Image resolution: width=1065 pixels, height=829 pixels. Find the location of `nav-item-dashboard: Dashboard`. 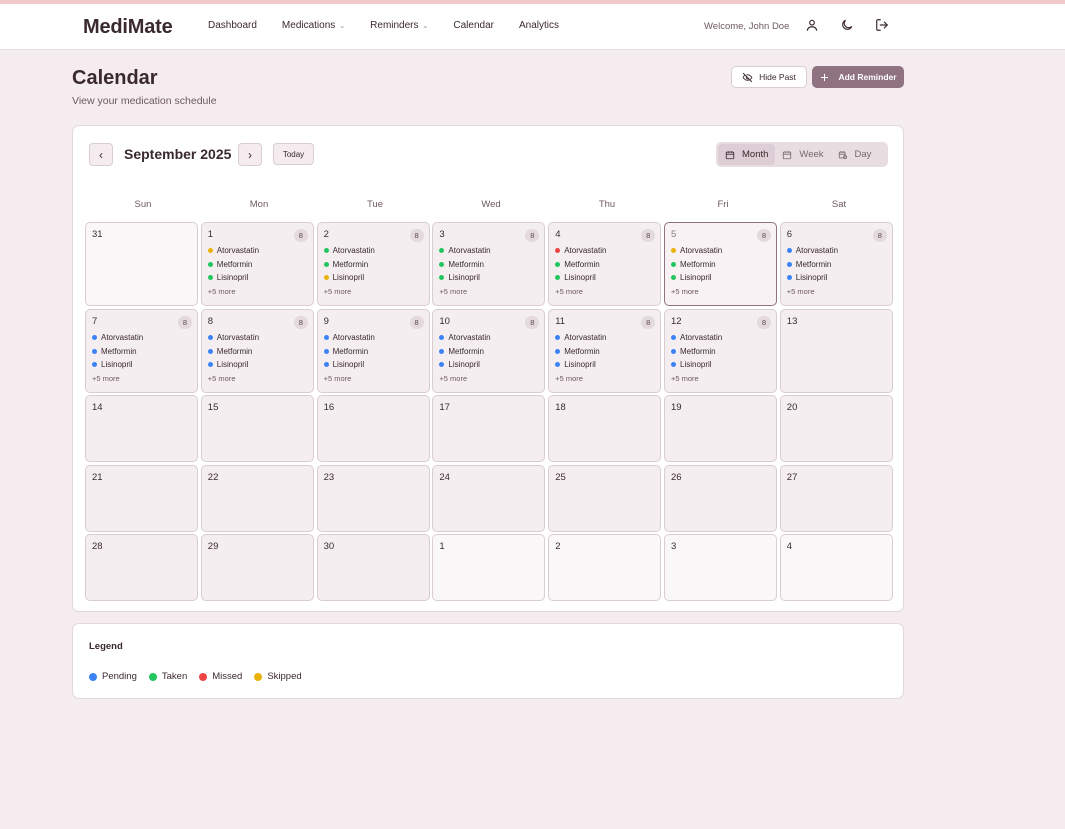

nav-item-dashboard: Dashboard is located at coordinates (232, 25).